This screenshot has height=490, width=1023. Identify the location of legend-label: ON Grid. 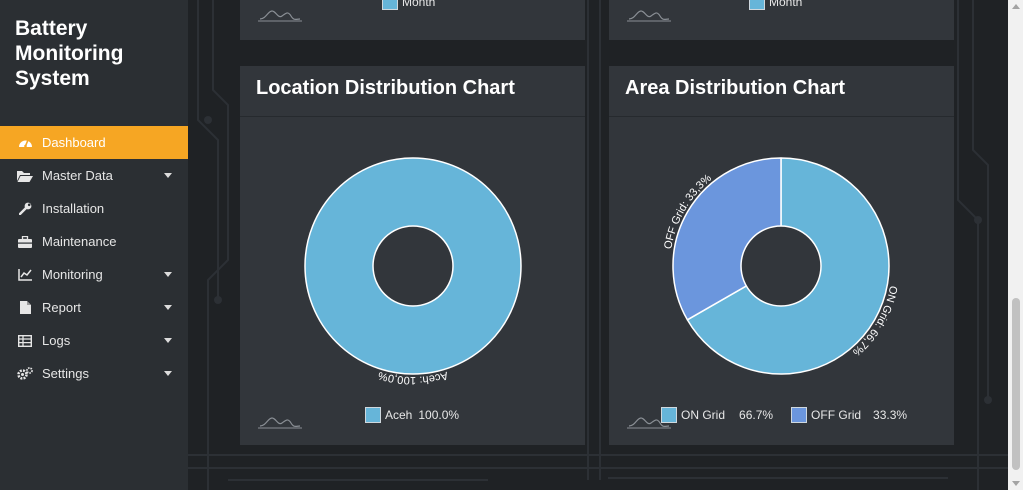
(703, 415).